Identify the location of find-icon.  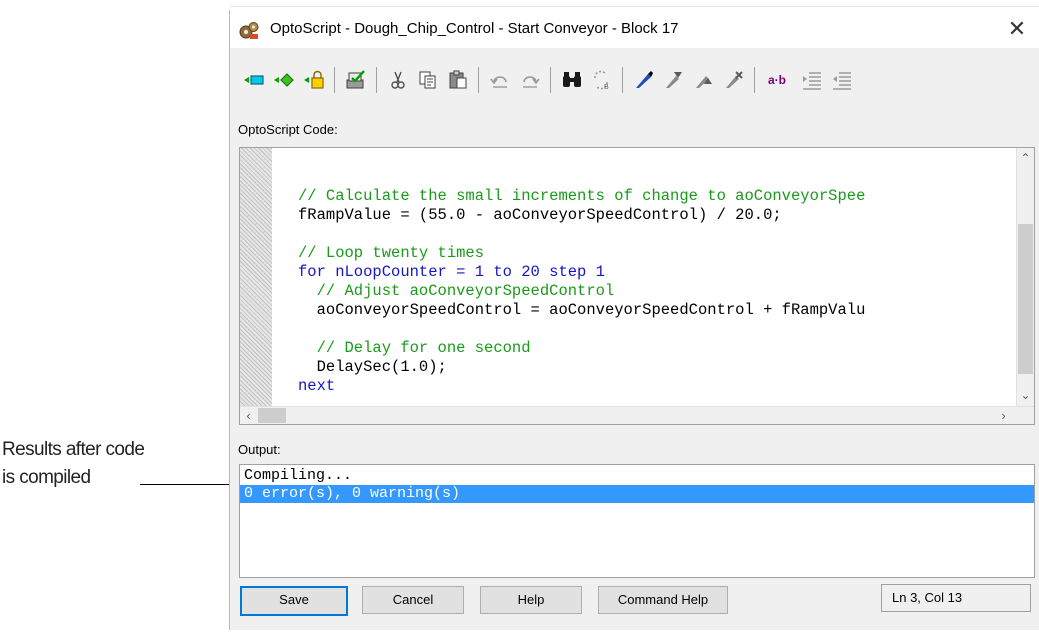
(572, 80).